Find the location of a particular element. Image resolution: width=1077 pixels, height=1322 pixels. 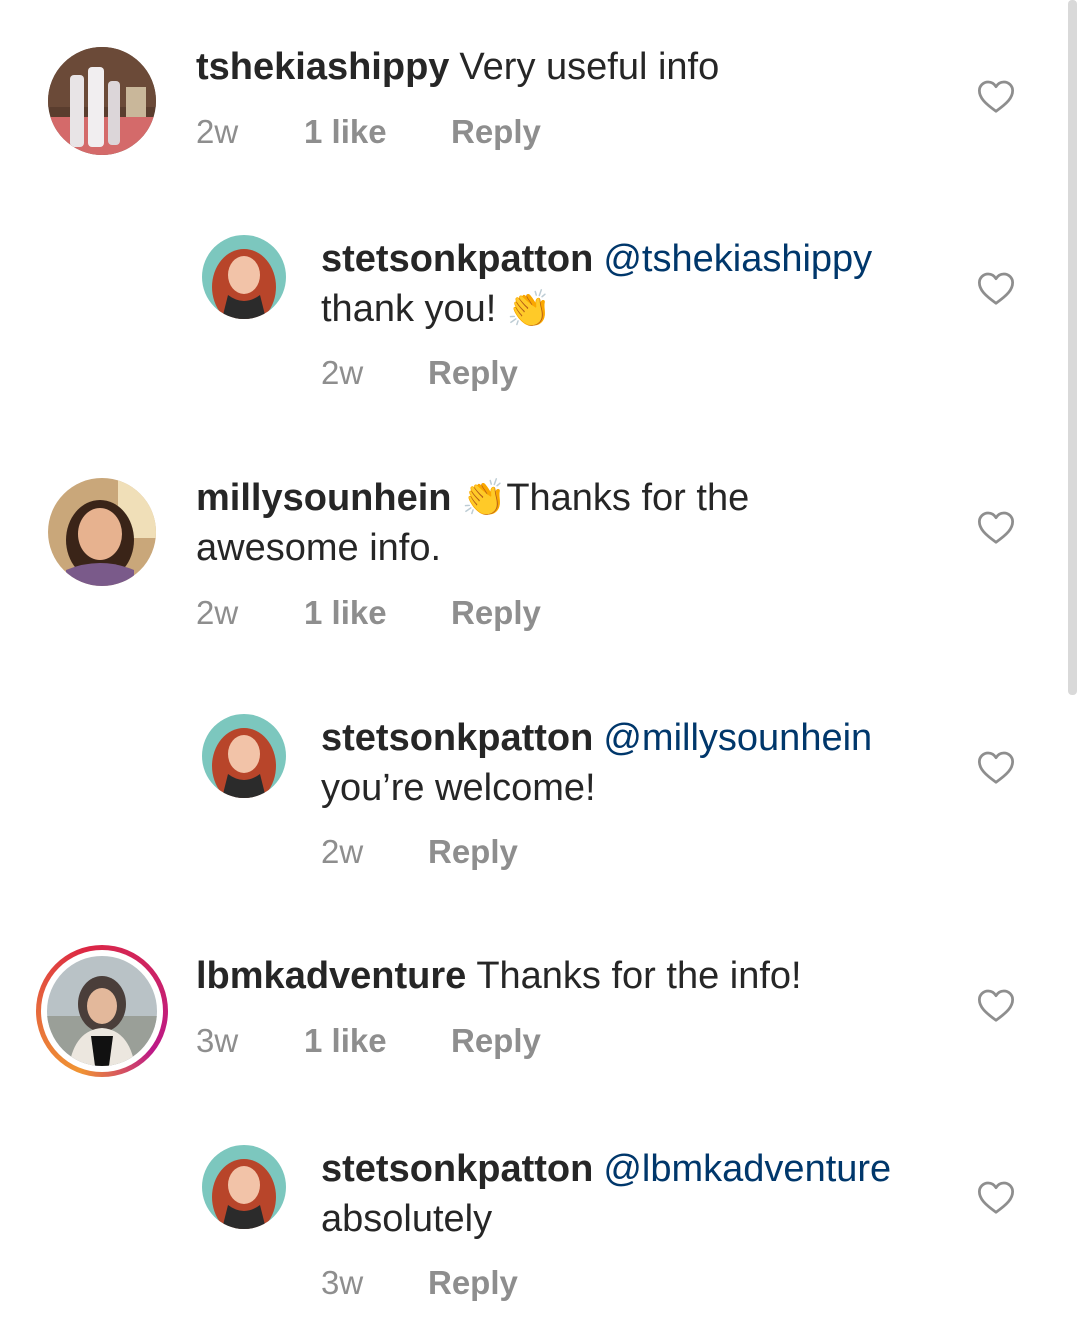

username: millysounhein is located at coordinates (323, 498).